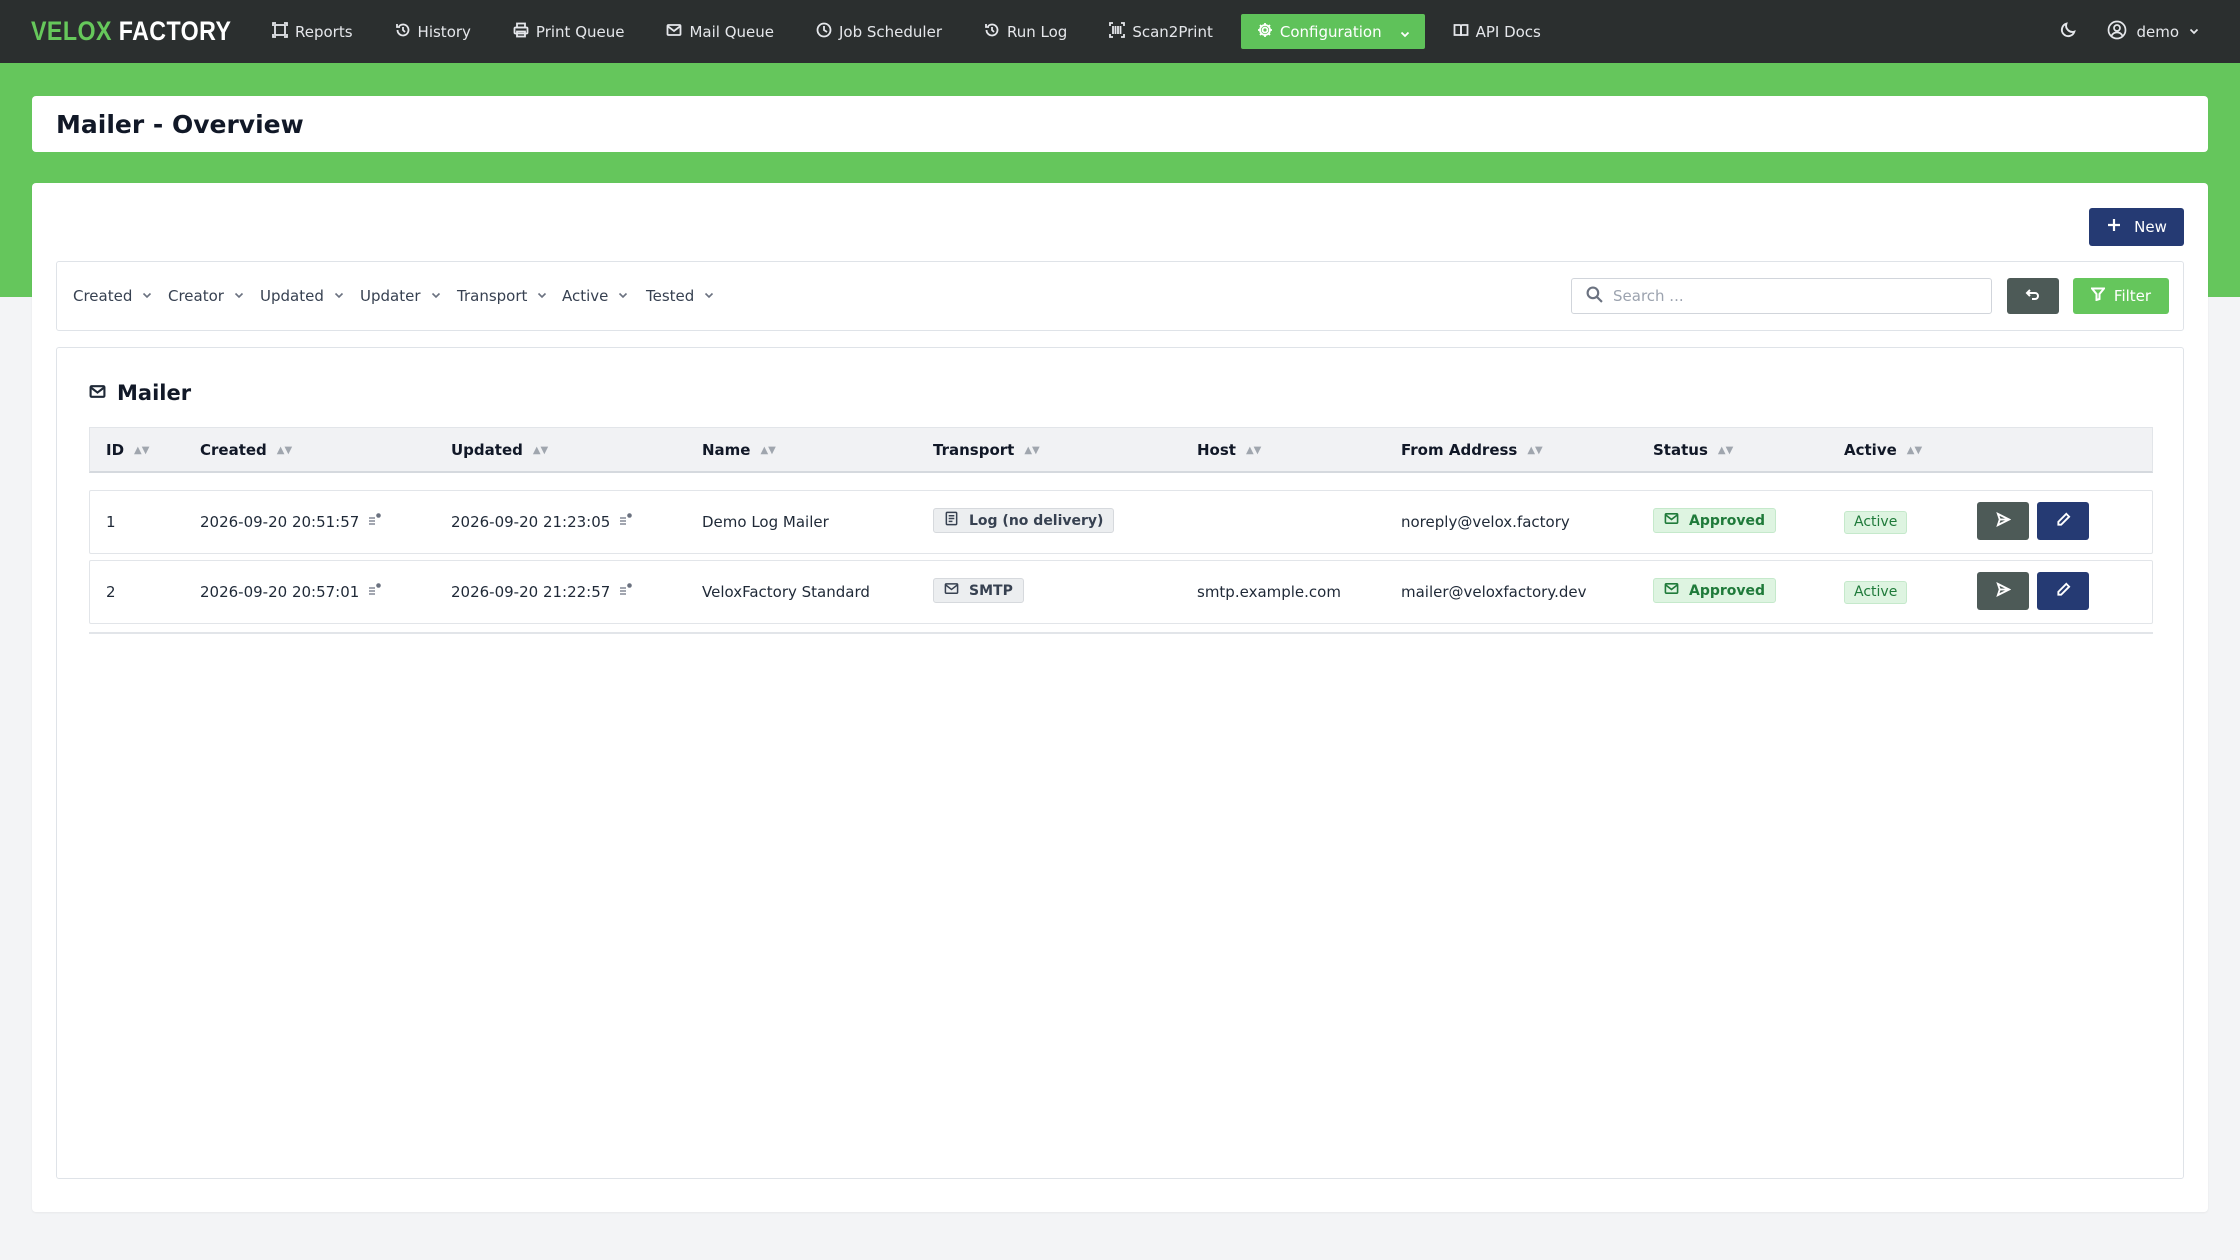 This screenshot has height=1260, width=2240. What do you see at coordinates (1269, 592) in the screenshot?
I see `cell-host: smtp.example.com` at bounding box center [1269, 592].